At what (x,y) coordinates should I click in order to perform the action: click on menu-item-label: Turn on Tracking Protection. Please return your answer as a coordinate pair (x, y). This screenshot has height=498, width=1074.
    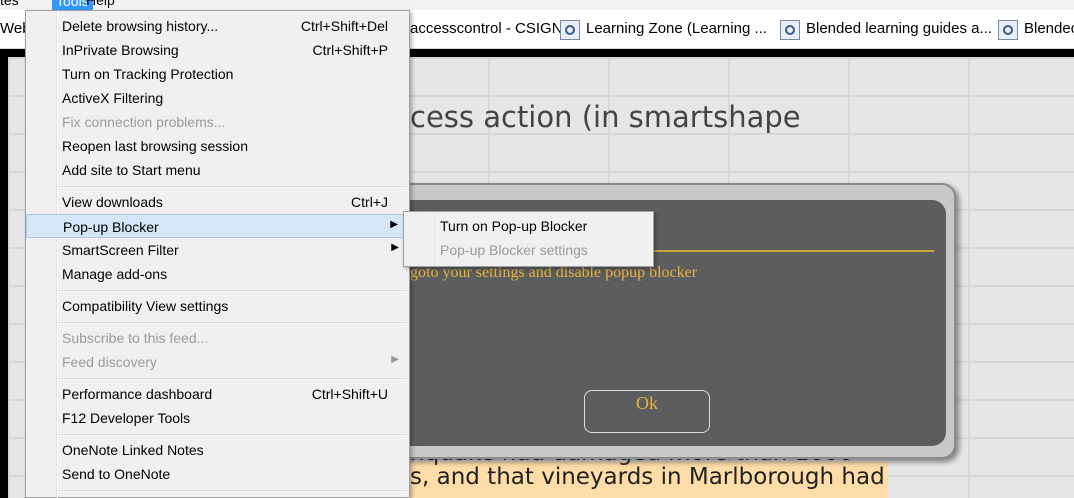
    Looking at the image, I should click on (148, 74).